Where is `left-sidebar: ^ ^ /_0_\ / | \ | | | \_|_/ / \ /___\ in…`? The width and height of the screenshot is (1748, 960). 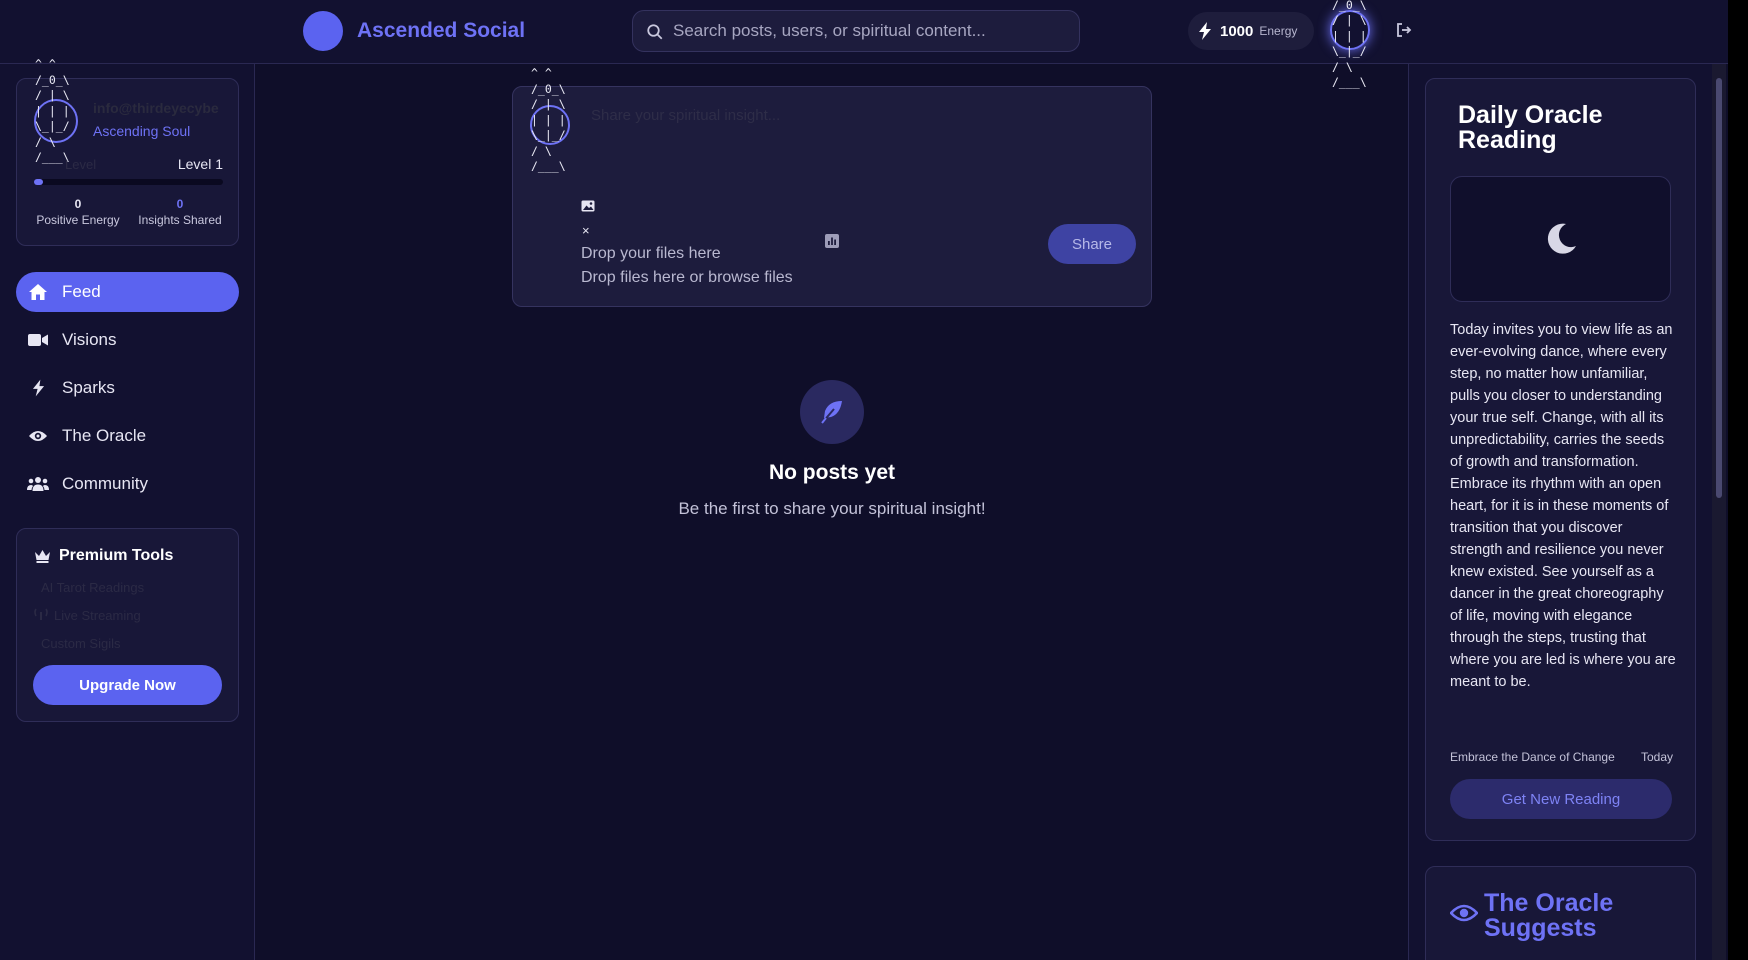
left-sidebar: ^ ^ /_0_\ / | \ | | | \_|_/ / \ /___\ in… is located at coordinates (127, 508).